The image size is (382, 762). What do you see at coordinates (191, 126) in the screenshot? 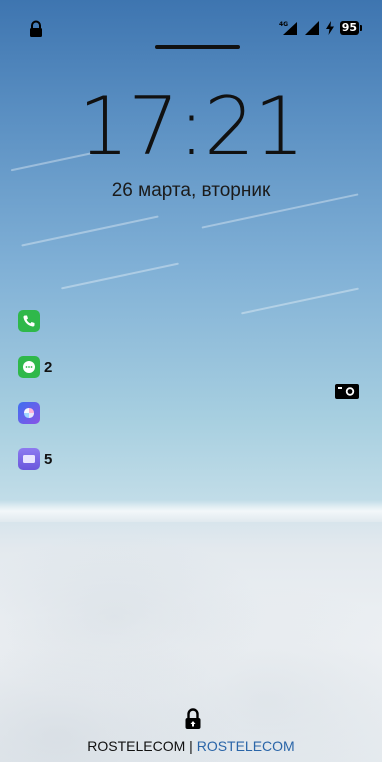
I see `clock: 17:21` at bounding box center [191, 126].